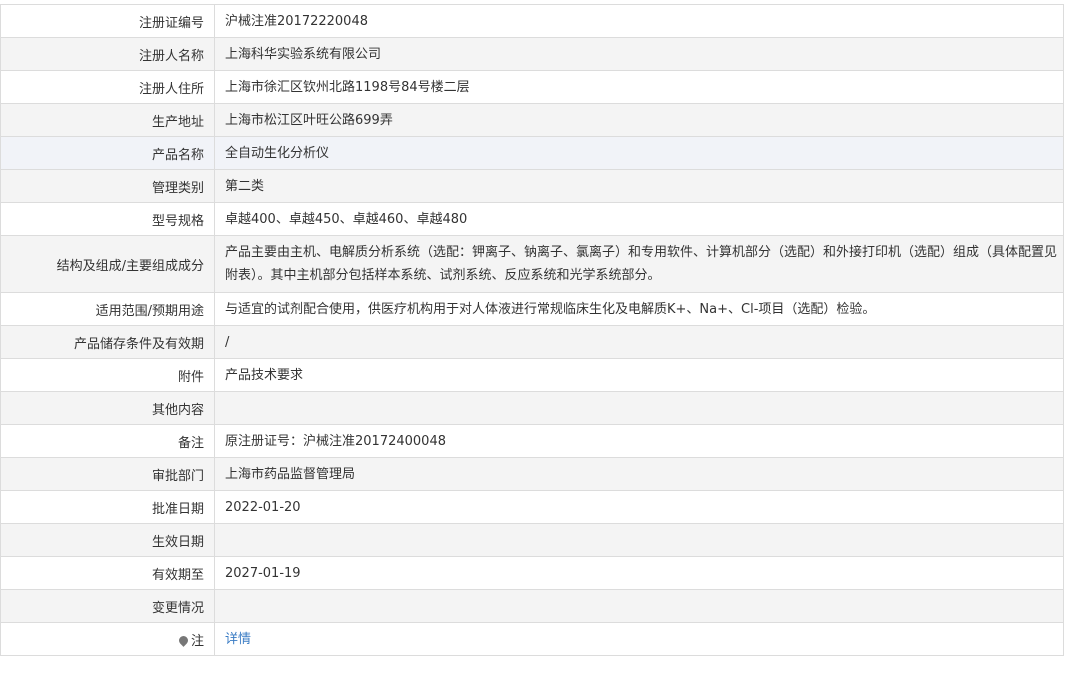  I want to click on table-row: 注册人名称 上海科华实验系统有限公司, so click(532, 54).